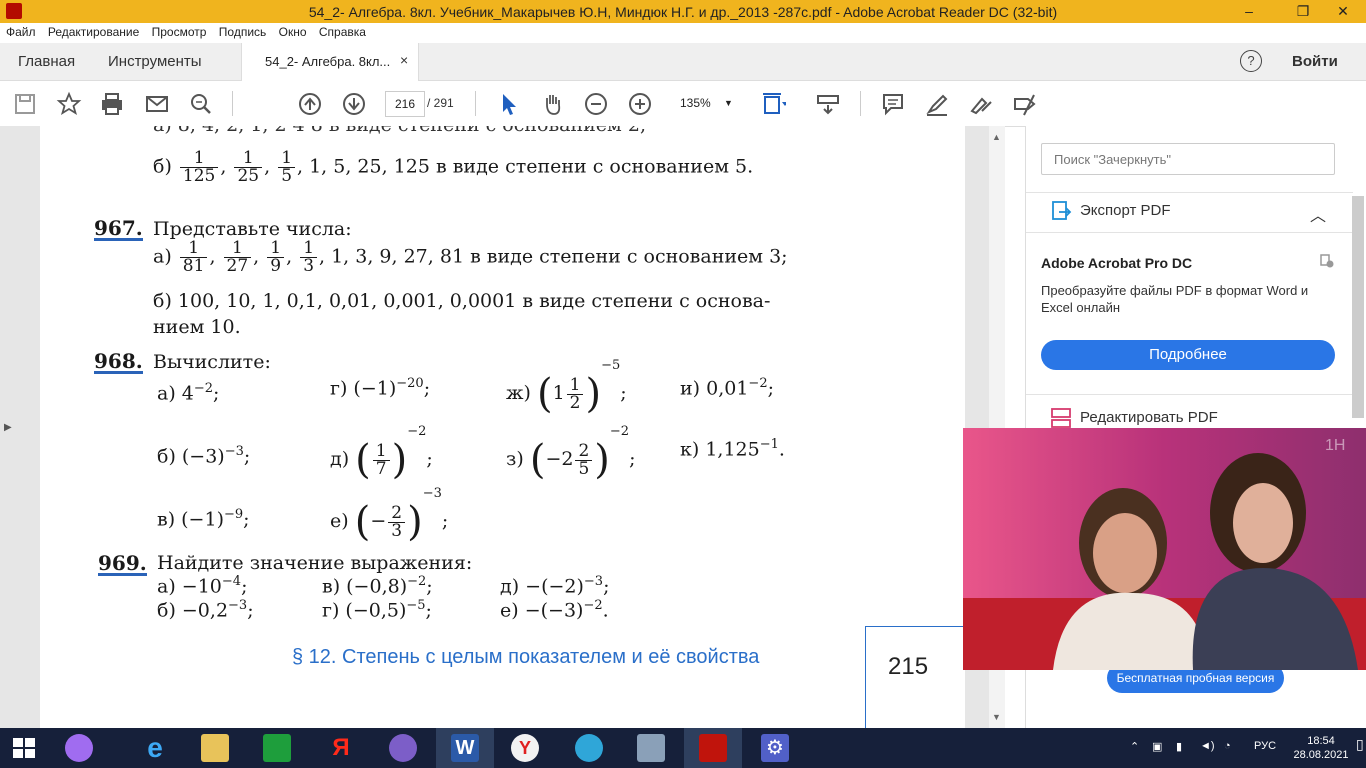 Image resolution: width=1366 pixels, height=768 pixels. Describe the element at coordinates (1188, 355) in the screenshot. I see `more-button: Подробнее` at that location.